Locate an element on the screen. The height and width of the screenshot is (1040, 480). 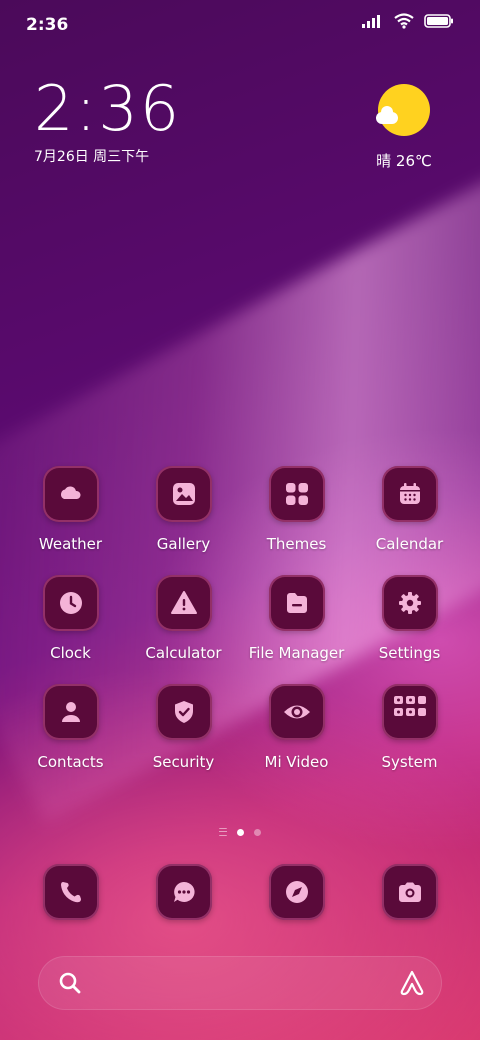
app-label: Mi Video is located at coordinates (296, 762).